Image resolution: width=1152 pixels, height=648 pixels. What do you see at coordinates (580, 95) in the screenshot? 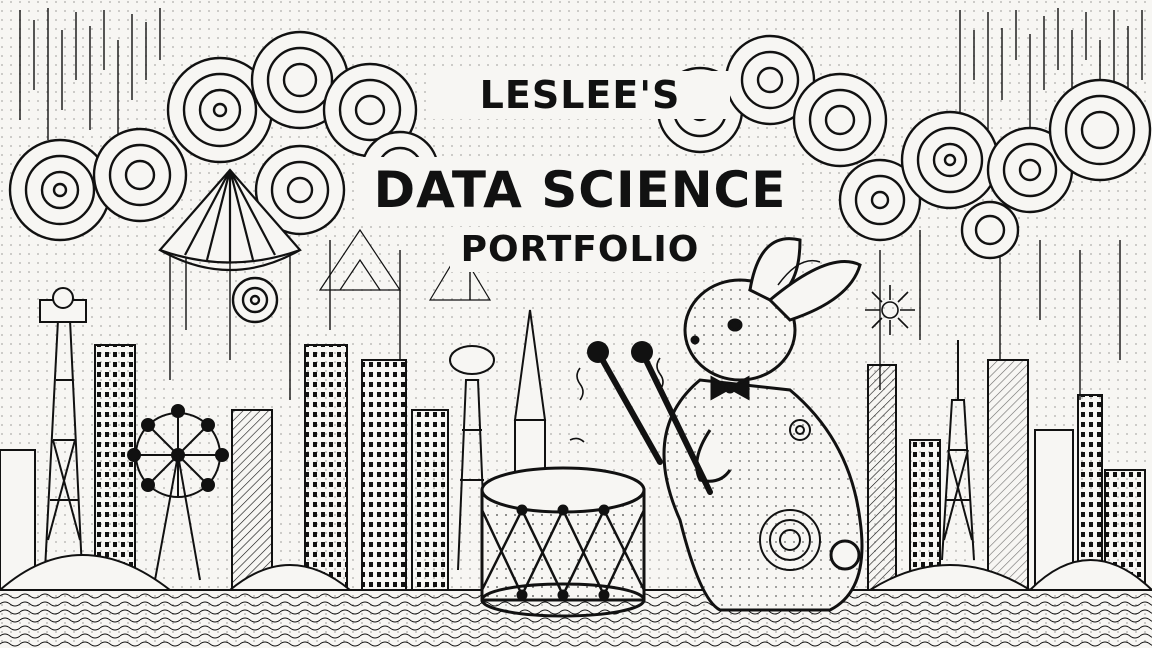
I see `title-owner: LESLEE'S` at bounding box center [580, 95].